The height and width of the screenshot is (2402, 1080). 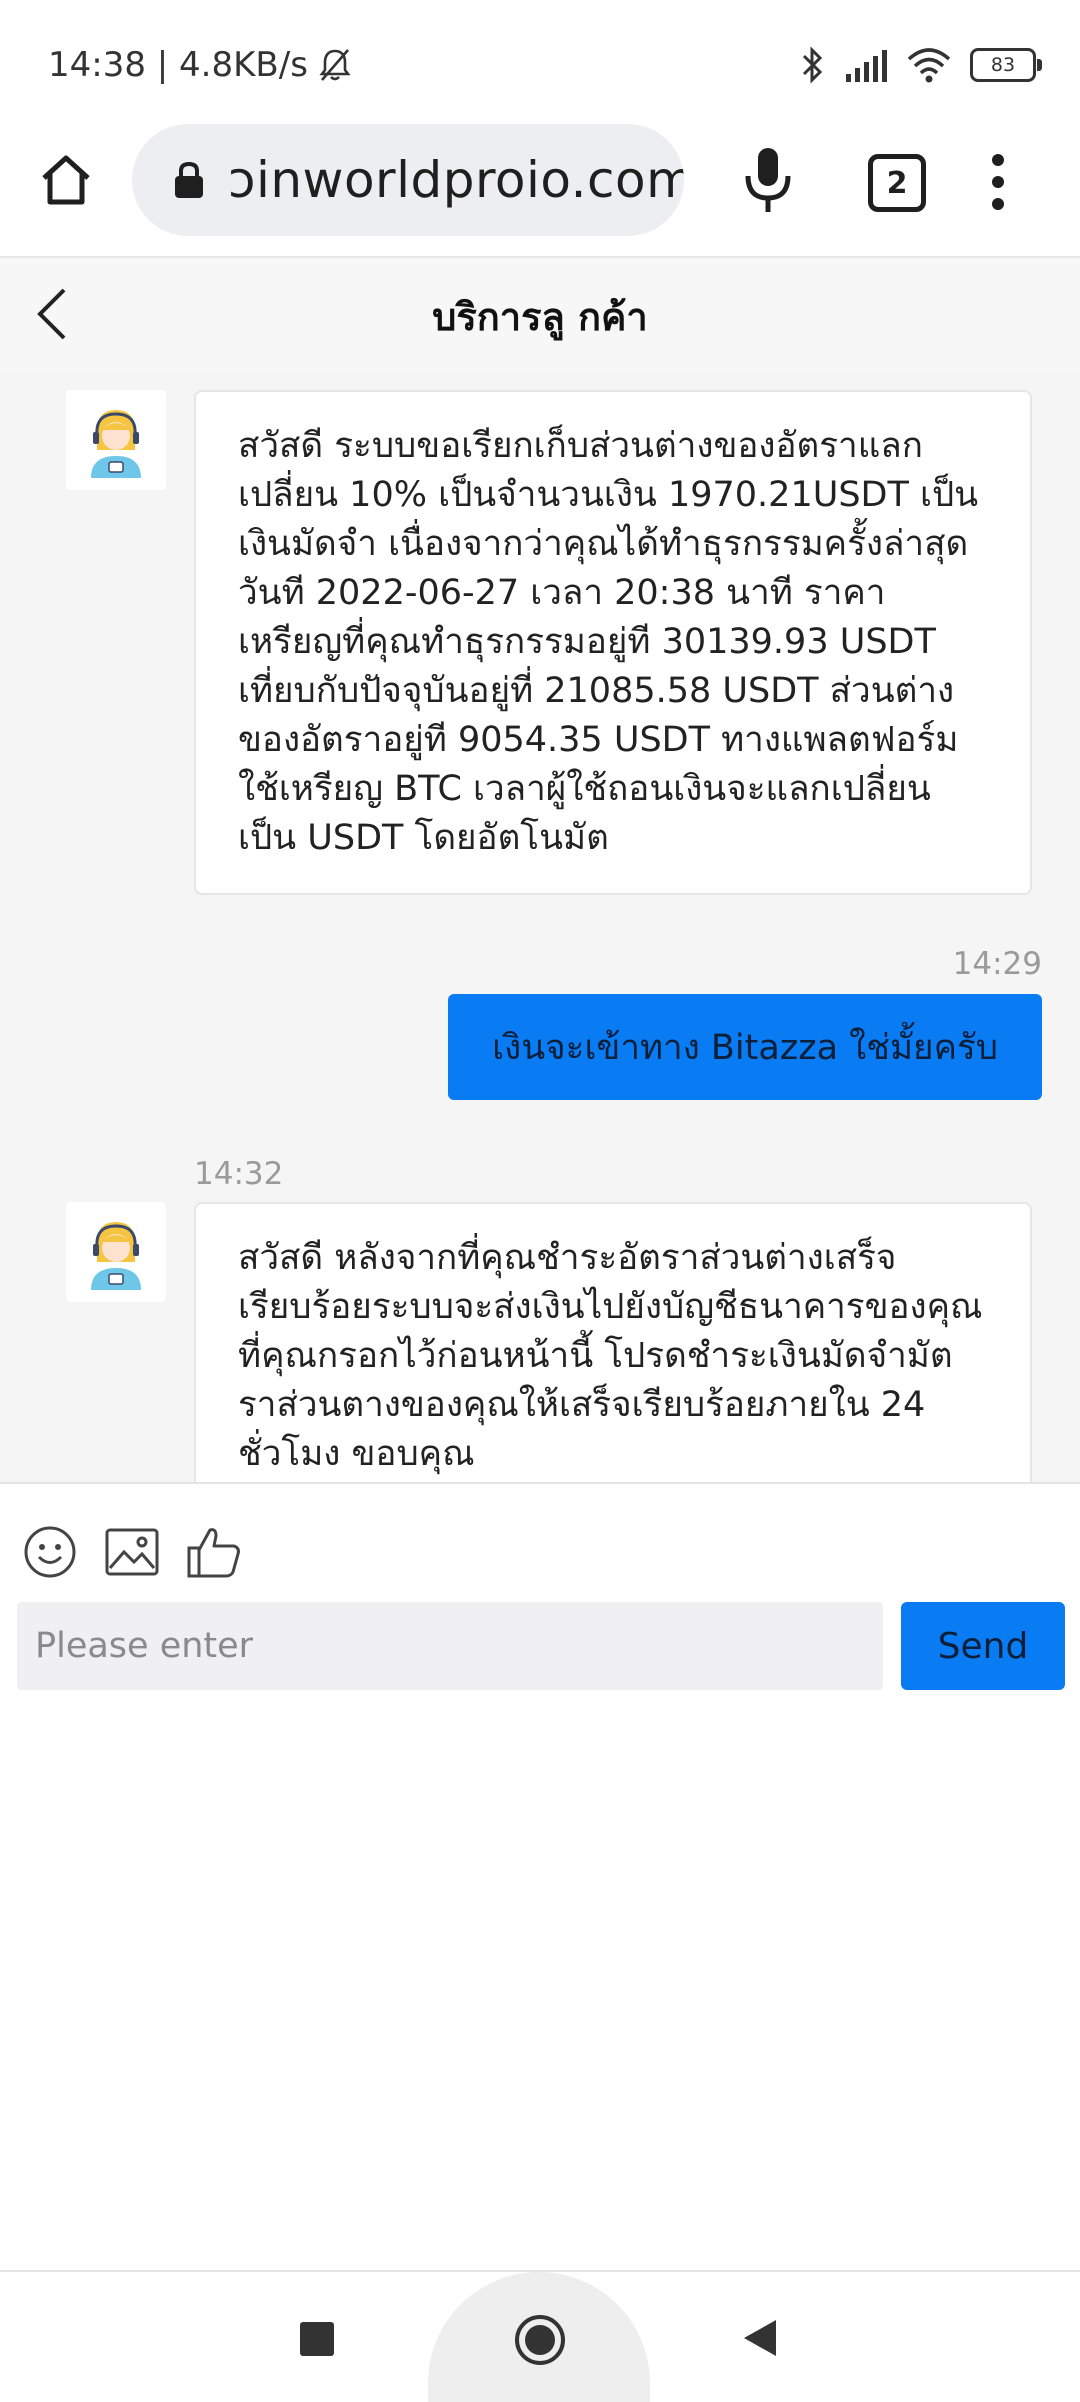 What do you see at coordinates (178, 65) in the screenshot?
I see `status-time-speed: 14:38 | 4.8KB/s` at bounding box center [178, 65].